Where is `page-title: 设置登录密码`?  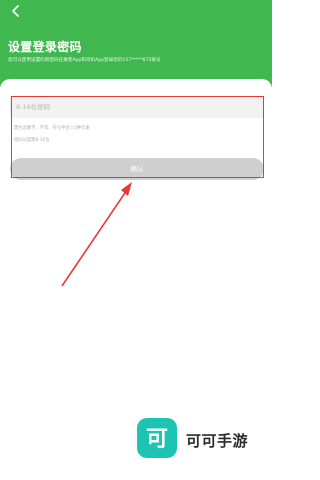
page-title: 设置登录密码 is located at coordinates (45, 47).